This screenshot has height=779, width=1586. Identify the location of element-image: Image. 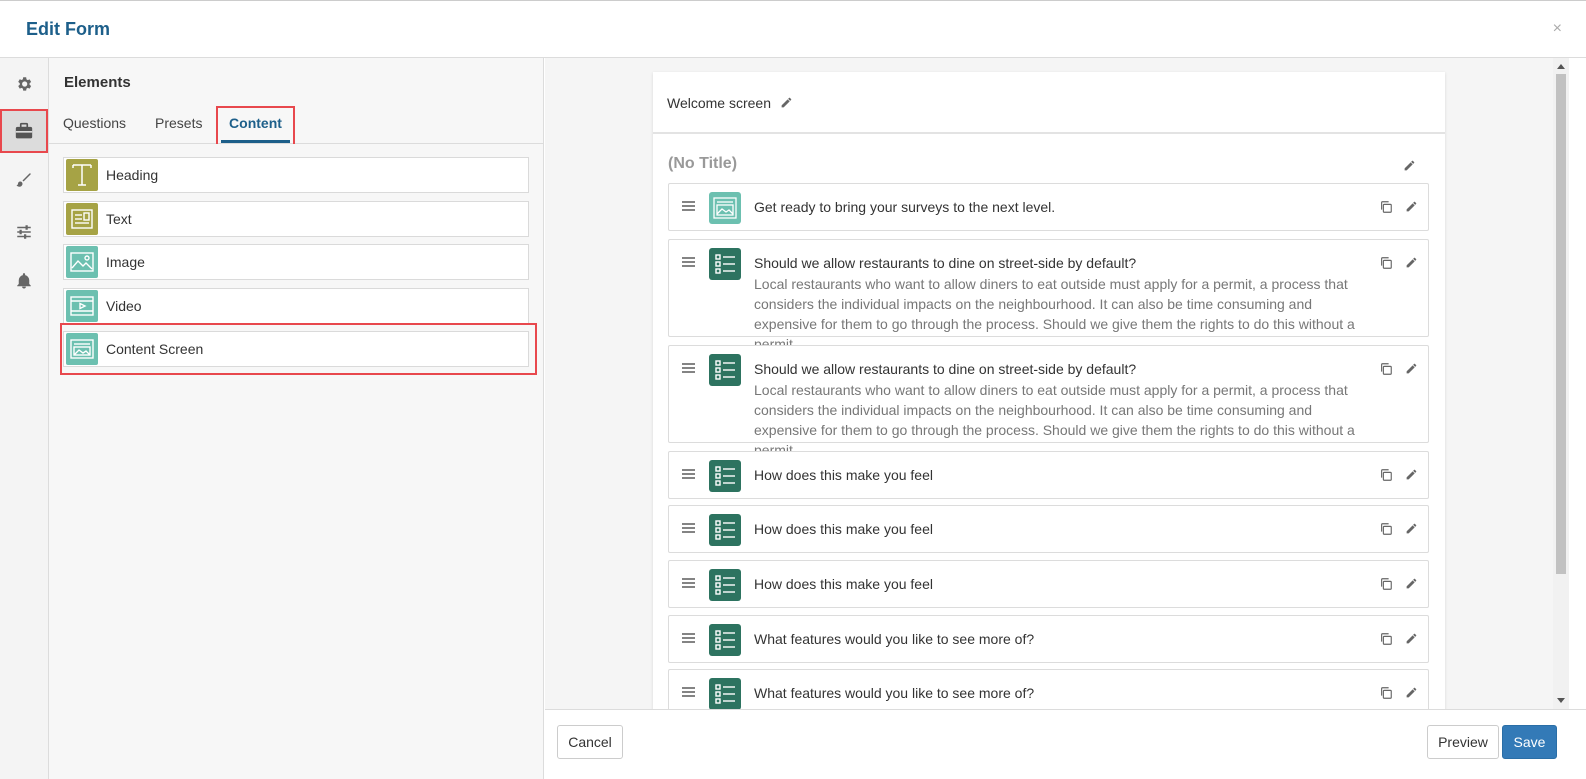
(296, 262).